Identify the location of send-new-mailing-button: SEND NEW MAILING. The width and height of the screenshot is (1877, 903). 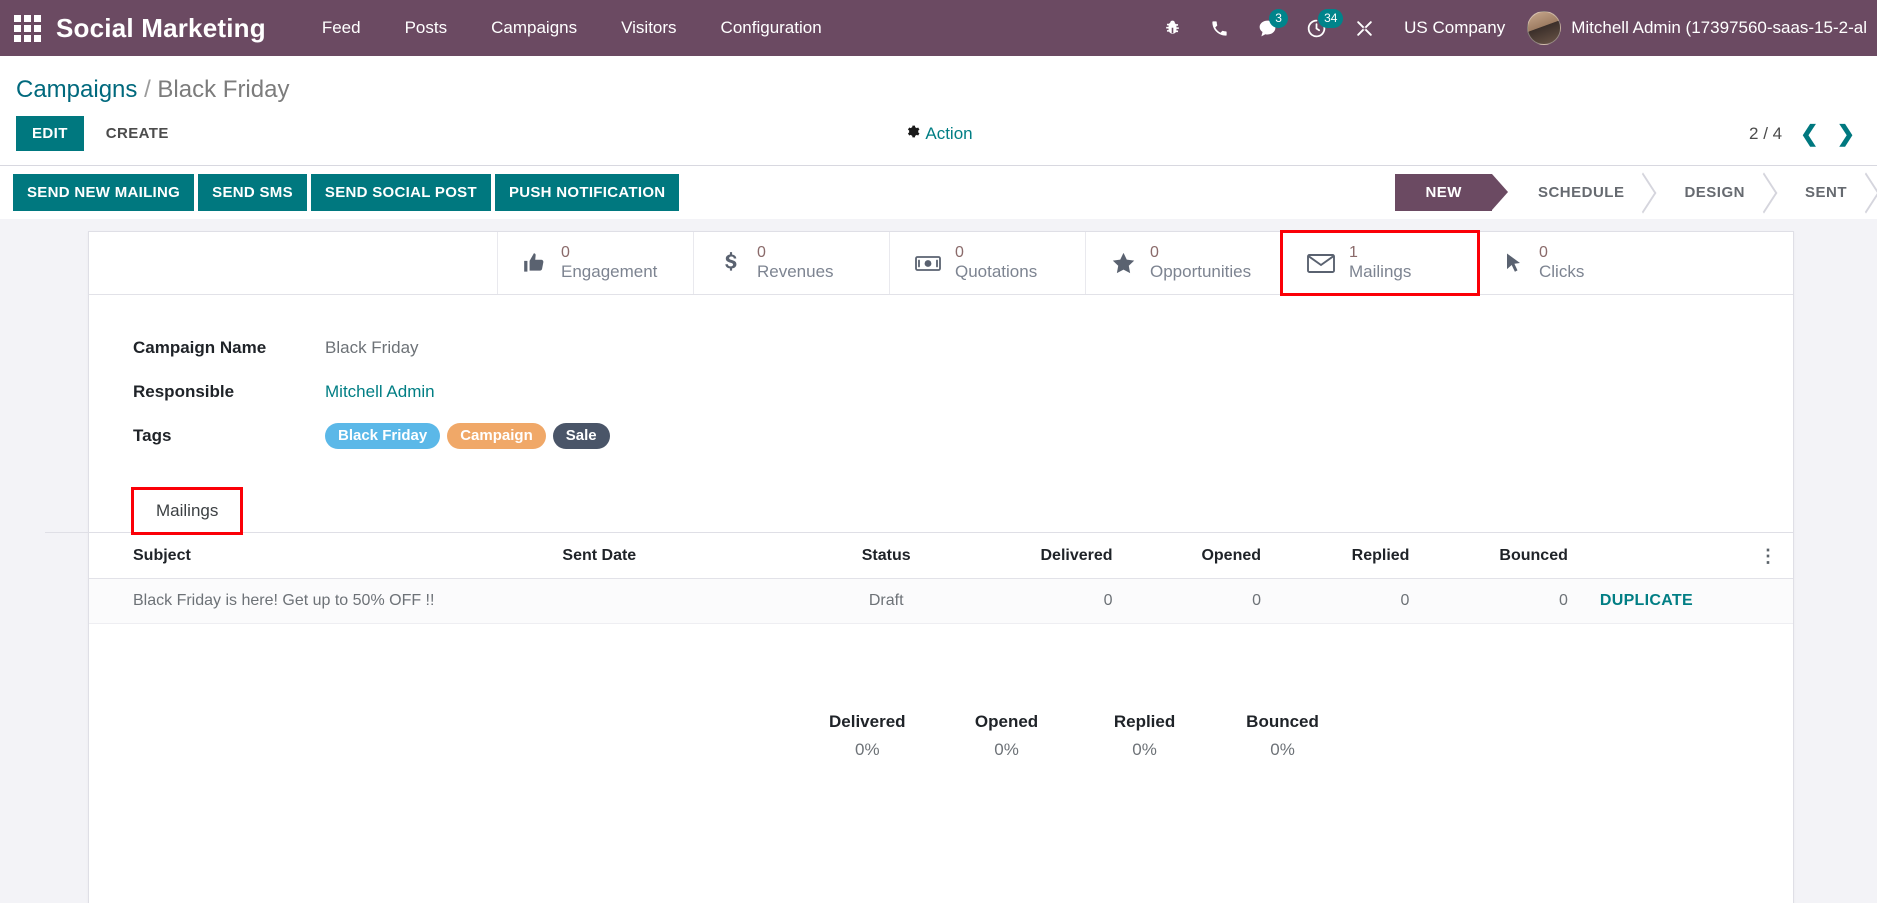
(104, 192).